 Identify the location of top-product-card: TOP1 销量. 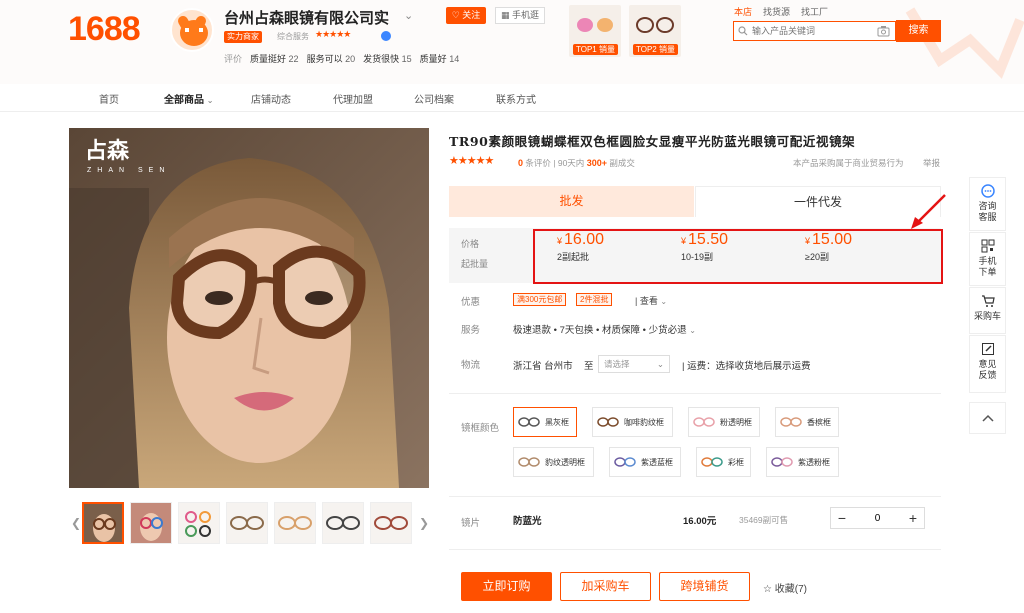
(595, 31).